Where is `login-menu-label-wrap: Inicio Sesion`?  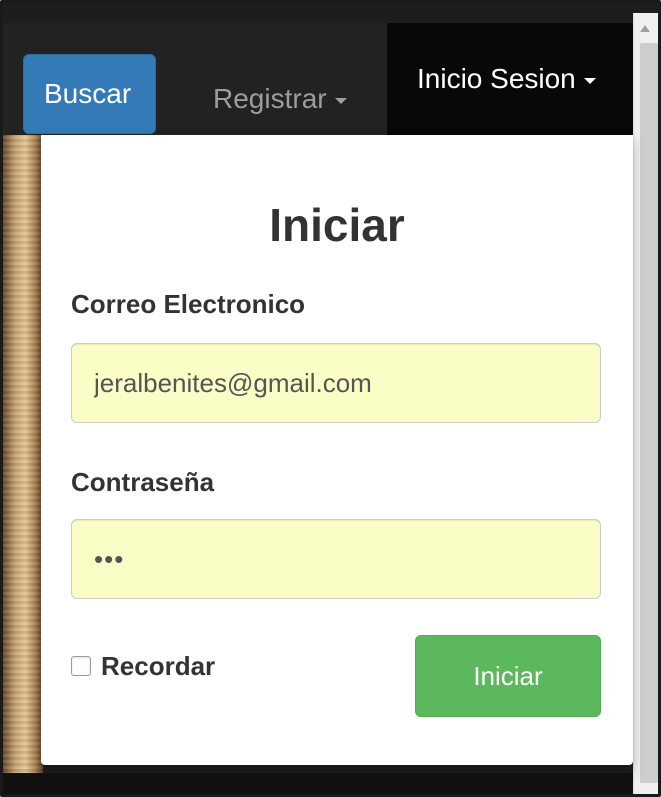
login-menu-label-wrap: Inicio Sesion is located at coordinates (506, 79).